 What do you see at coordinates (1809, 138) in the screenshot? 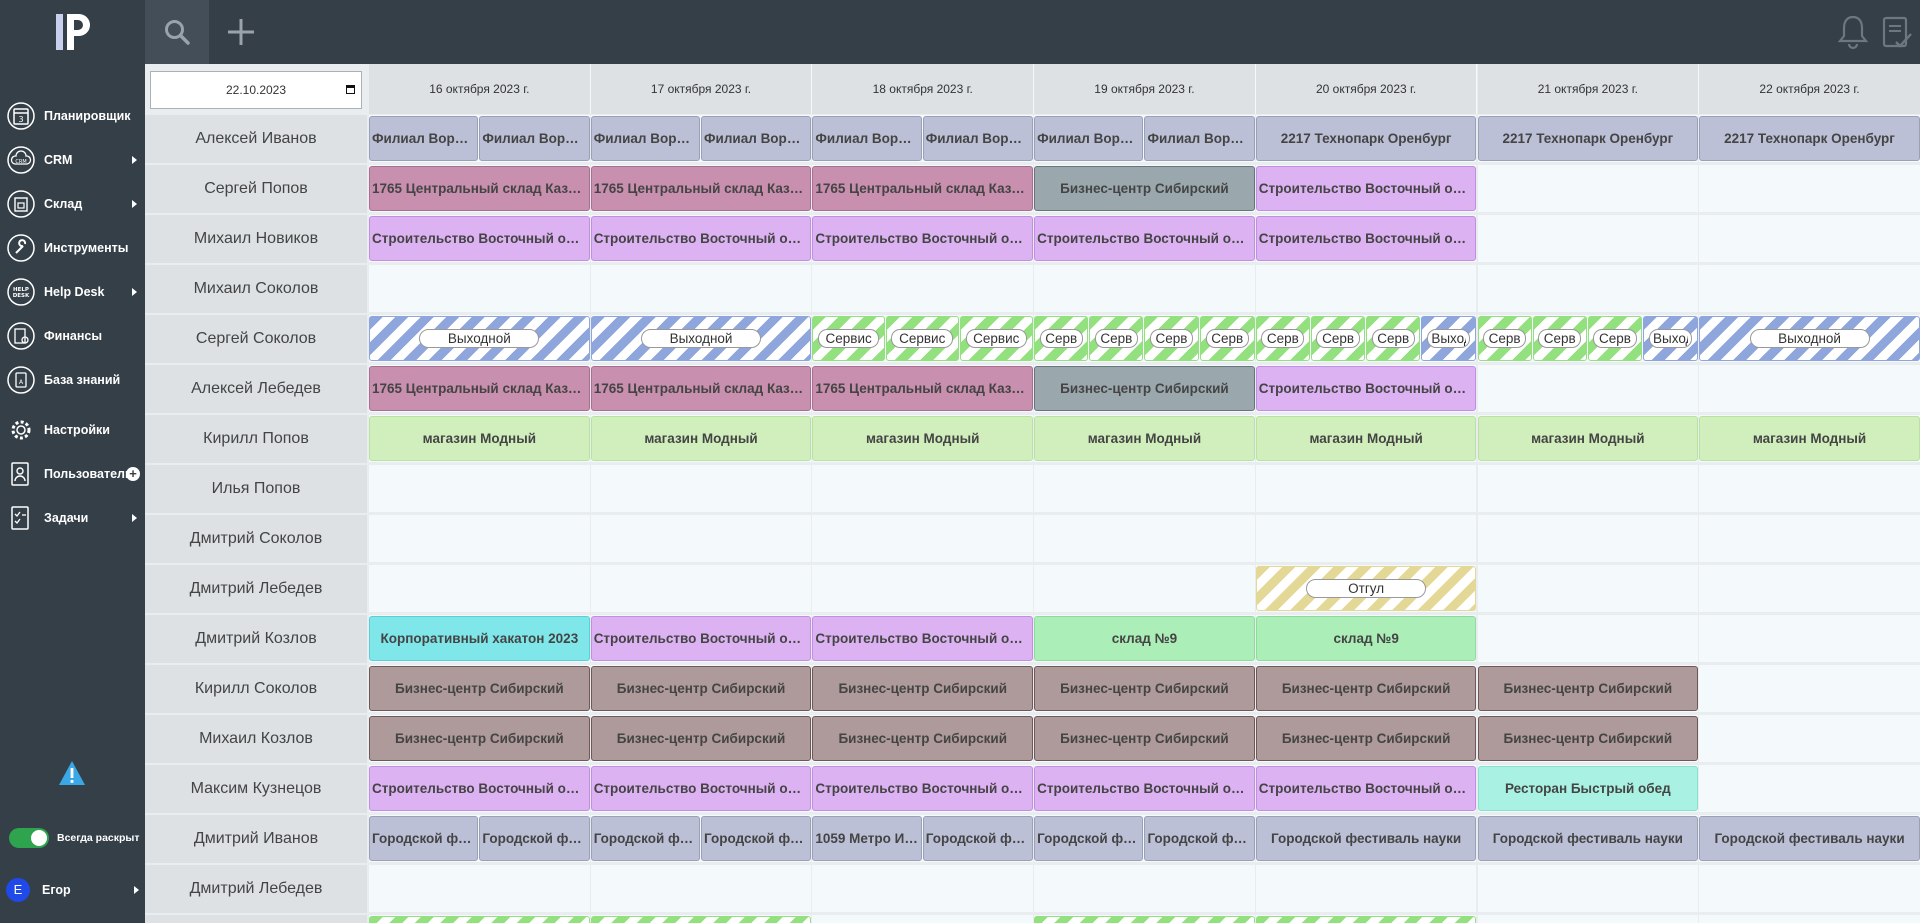
I see `schedule-event: 2217 Технопарк Оренбург` at bounding box center [1809, 138].